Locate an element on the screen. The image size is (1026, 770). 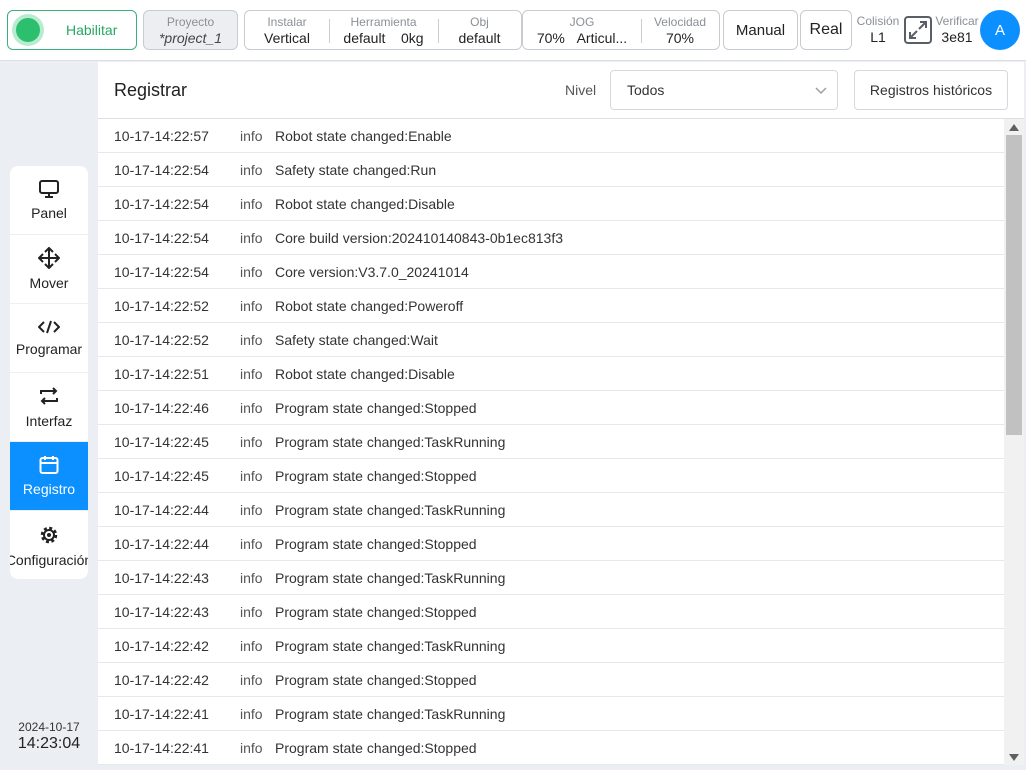
real-mode-button: Real is located at coordinates (826, 30).